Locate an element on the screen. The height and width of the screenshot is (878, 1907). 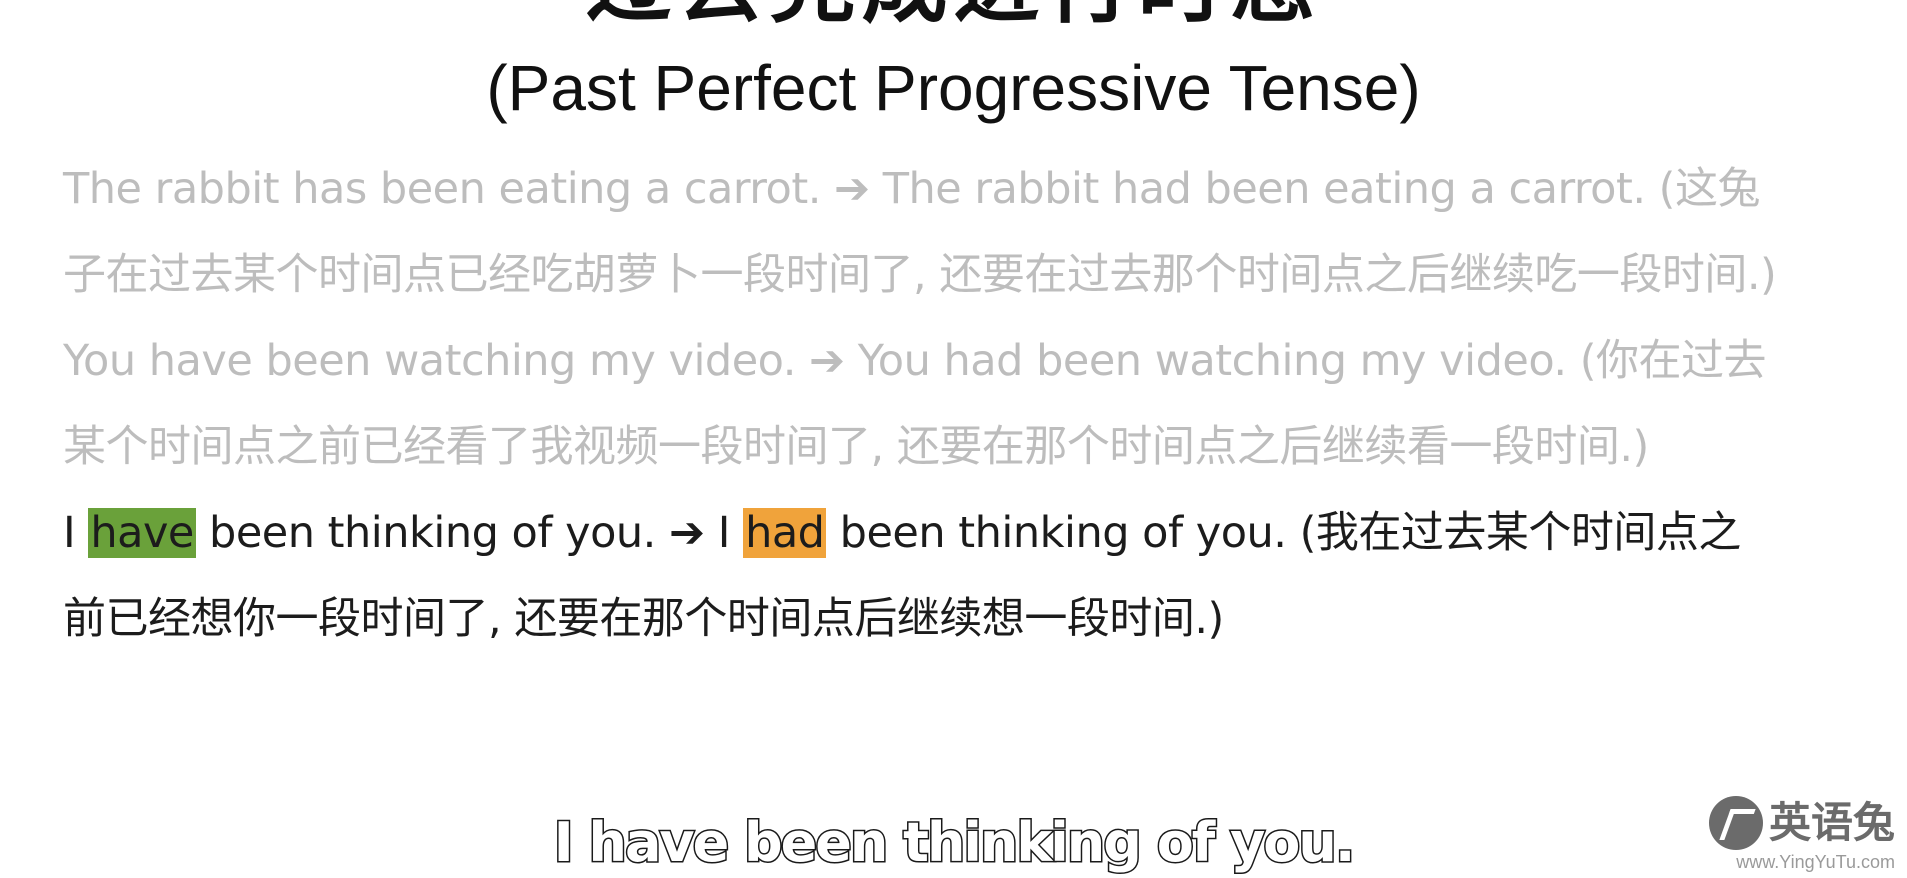
video-subtitle: I have been thinking of you. is located at coordinates (954, 843).